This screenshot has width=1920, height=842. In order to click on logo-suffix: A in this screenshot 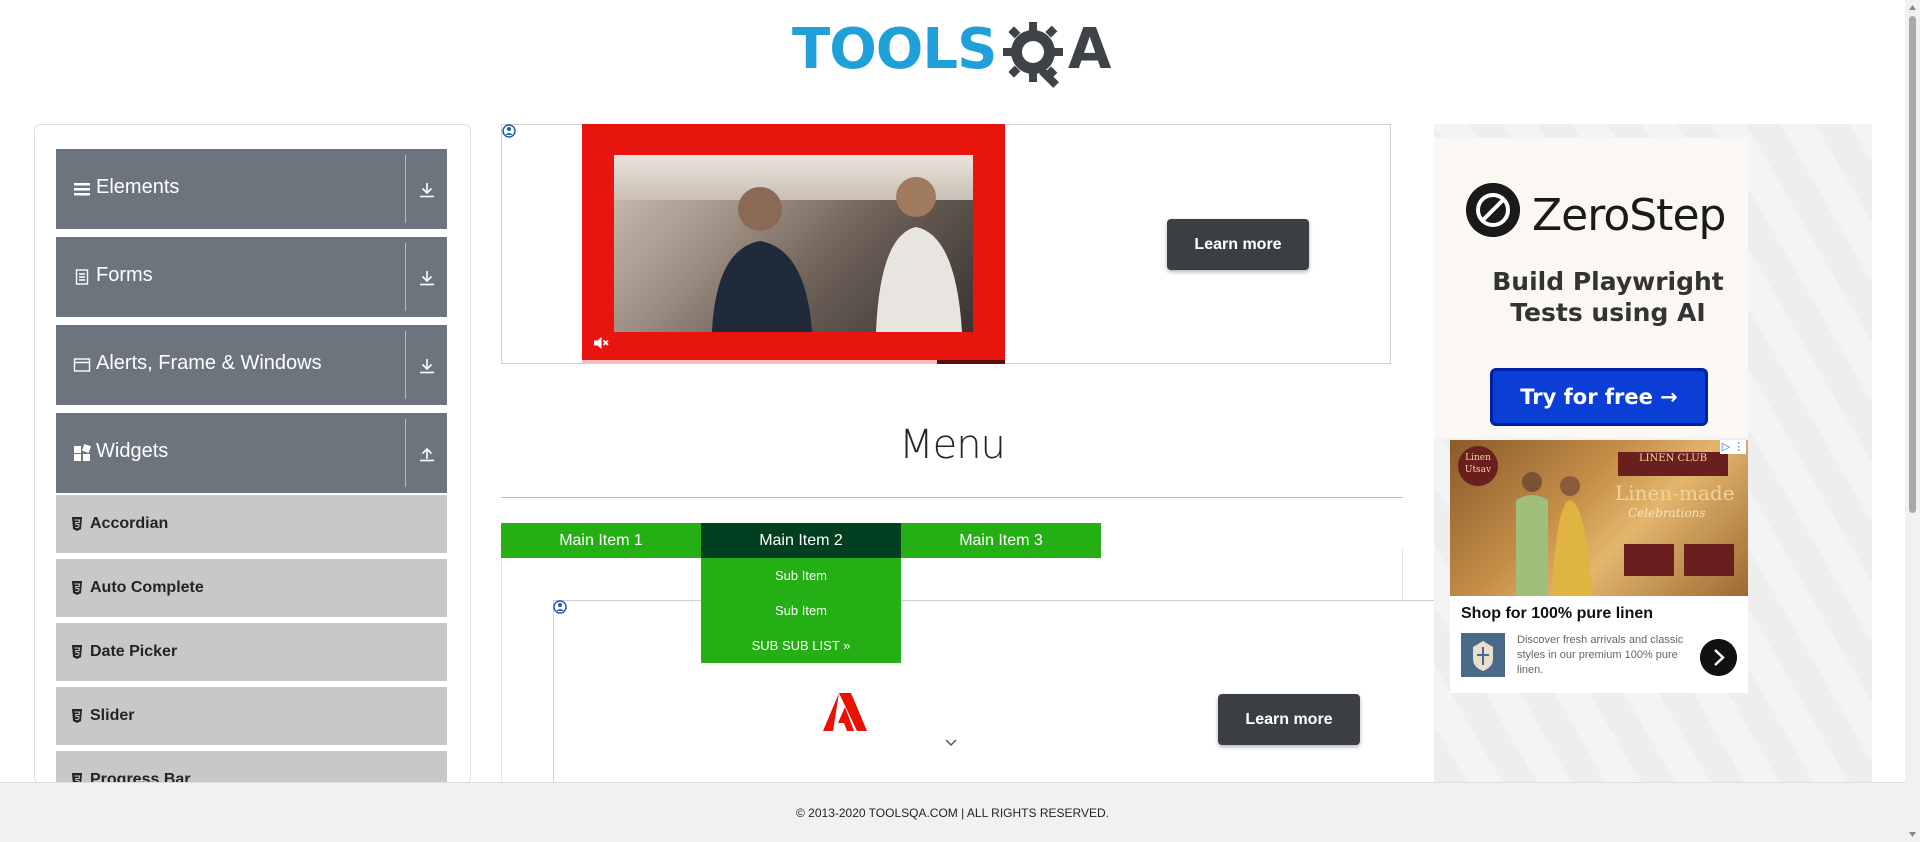, I will do `click(1090, 49)`.